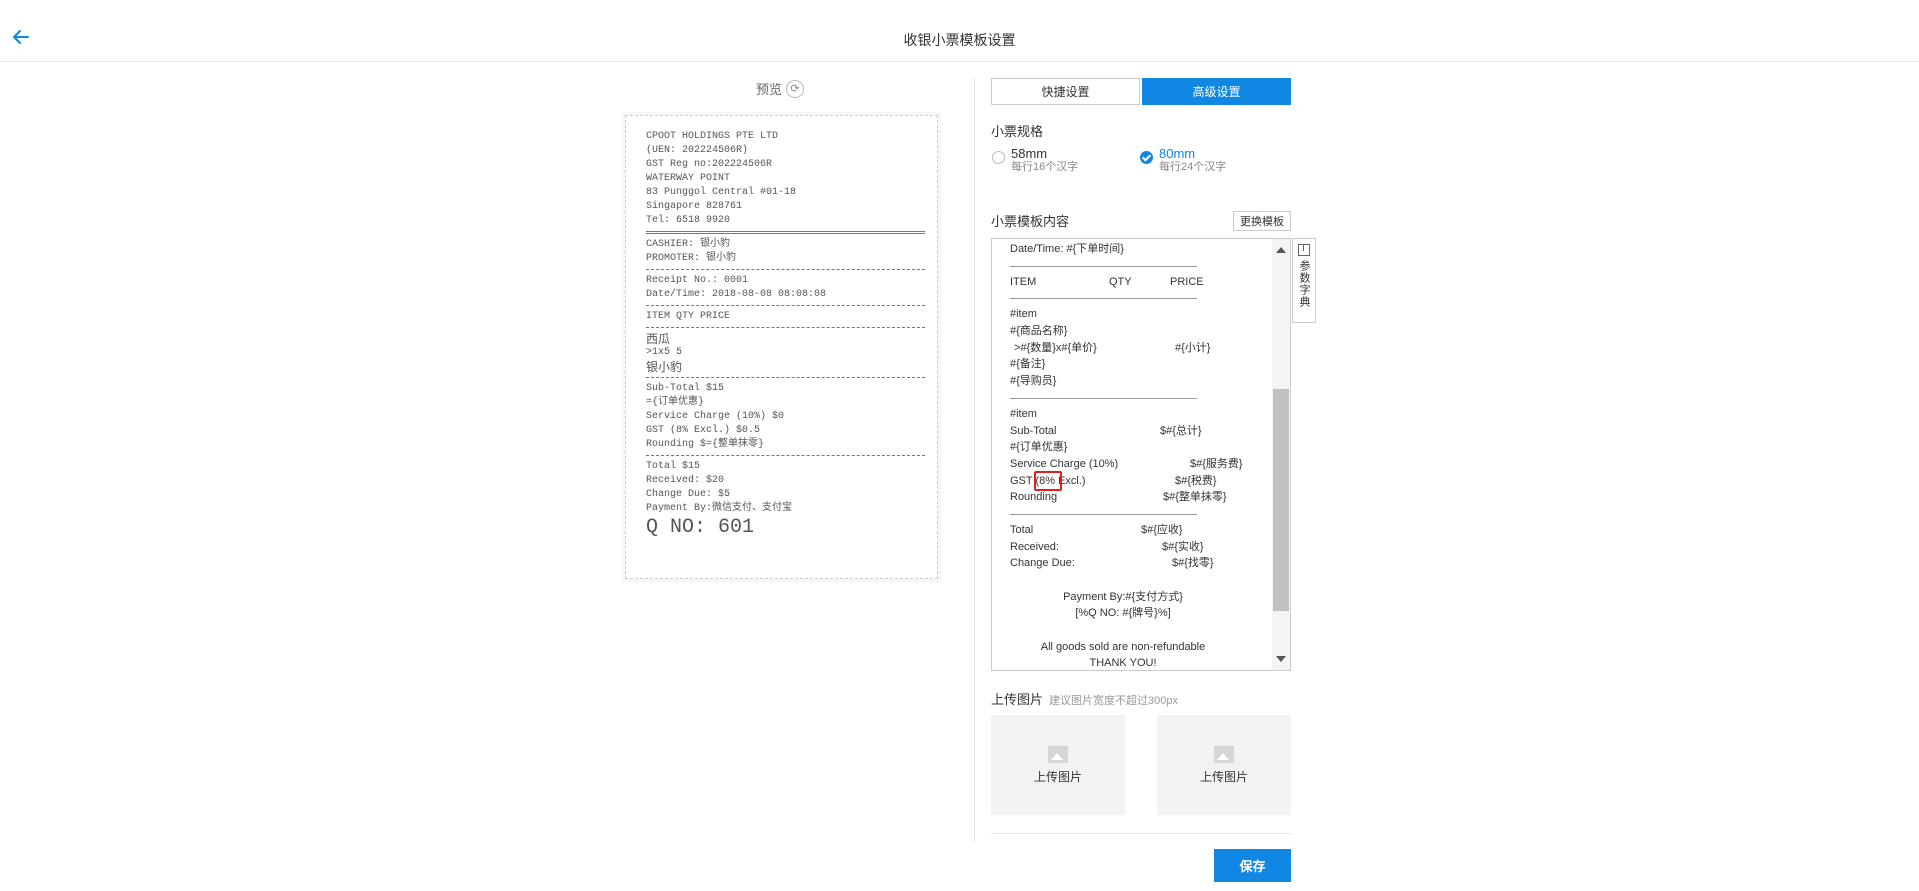 This screenshot has width=1919, height=891. I want to click on tpl-rounding: Rounding $#{整单抹零}, so click(1141, 497).